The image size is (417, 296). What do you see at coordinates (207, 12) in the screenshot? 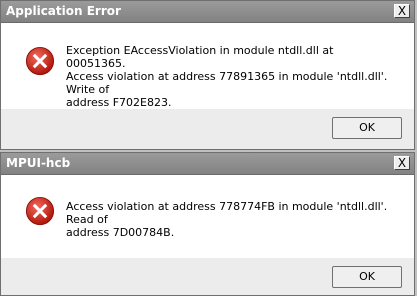
I see `title-bar: Application Error X` at bounding box center [207, 12].